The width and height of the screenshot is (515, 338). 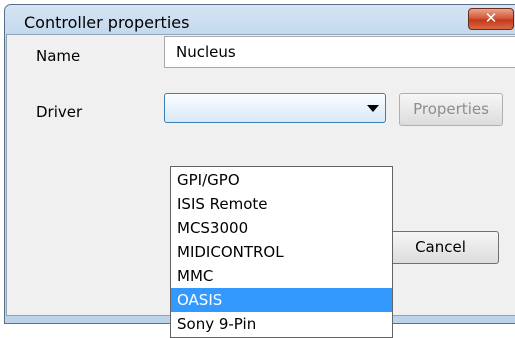 What do you see at coordinates (281, 204) in the screenshot?
I see `dropdown-option: ISIS Remote` at bounding box center [281, 204].